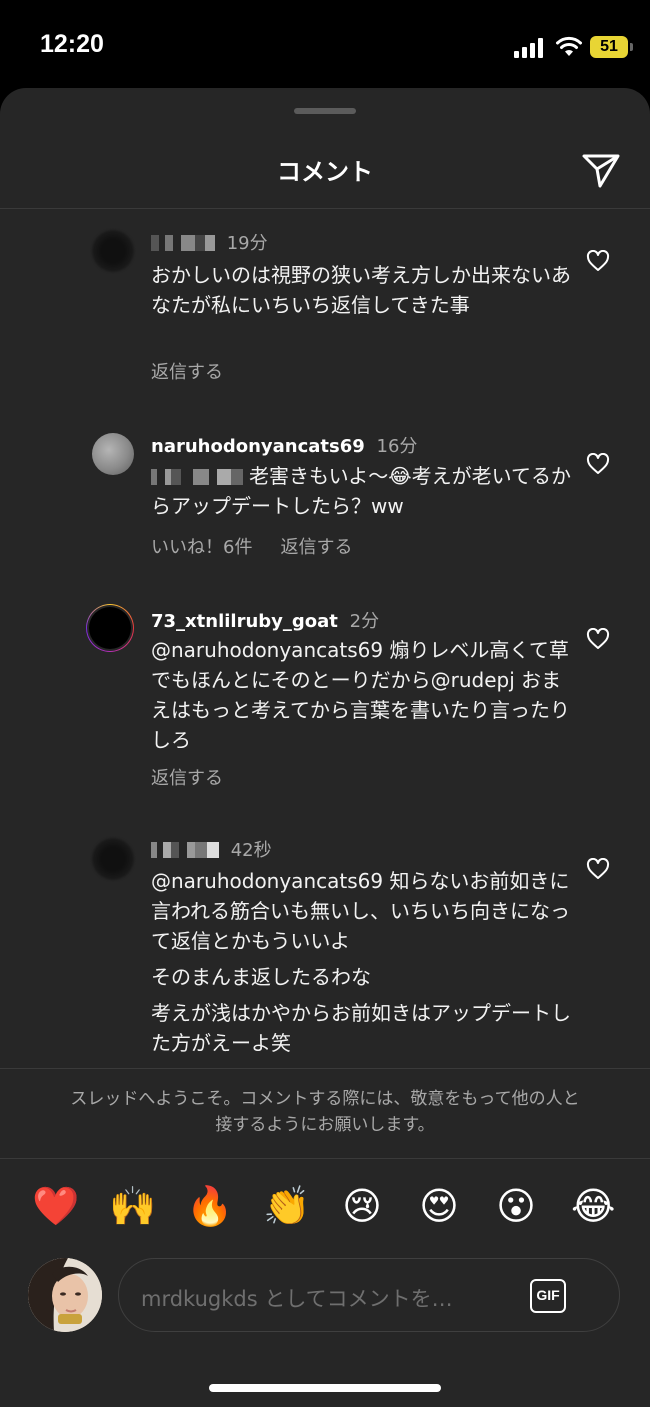 Image resolution: width=650 pixels, height=1407 pixels. What do you see at coordinates (258, 446) in the screenshot?
I see `comment-username: naruhodonyancats69` at bounding box center [258, 446].